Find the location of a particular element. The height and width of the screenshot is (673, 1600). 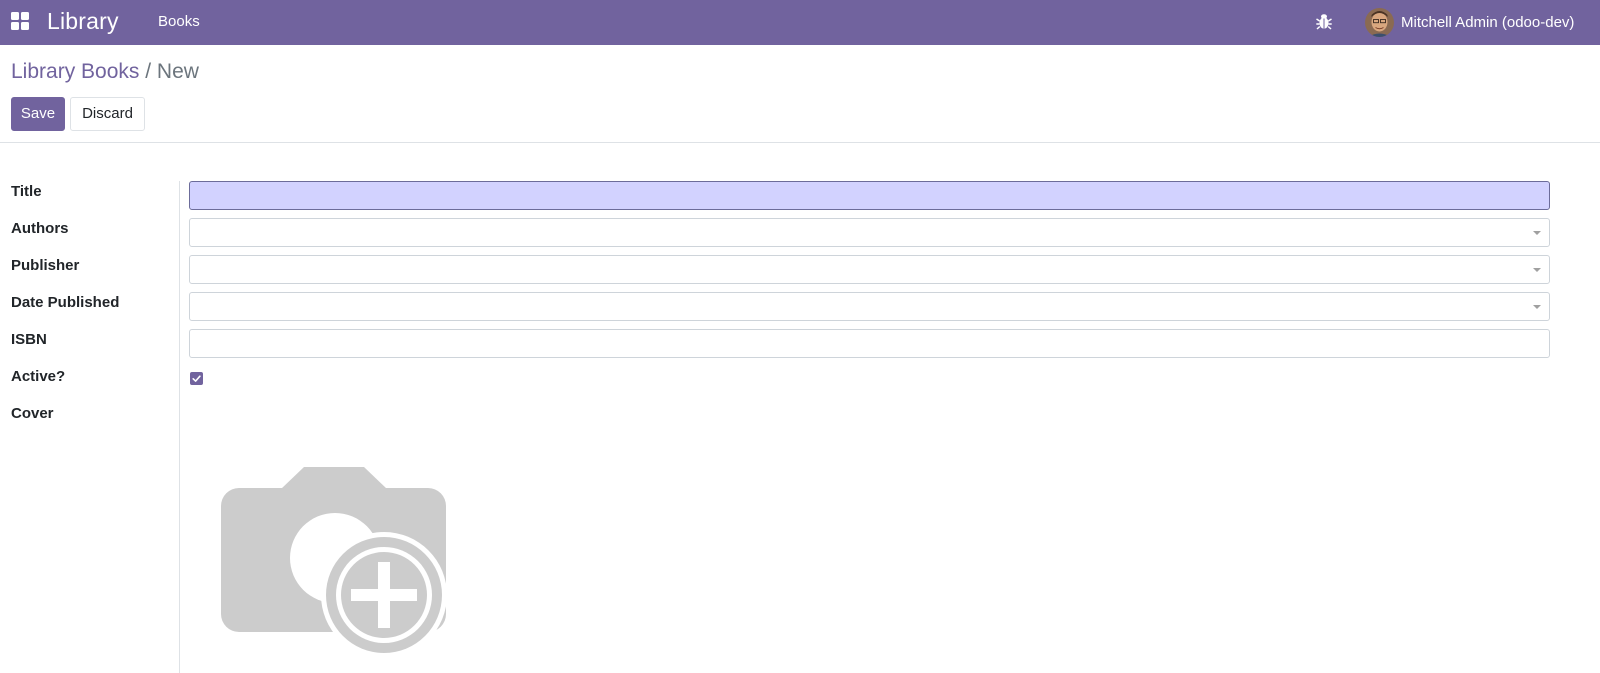

authors-field is located at coordinates (869, 232).